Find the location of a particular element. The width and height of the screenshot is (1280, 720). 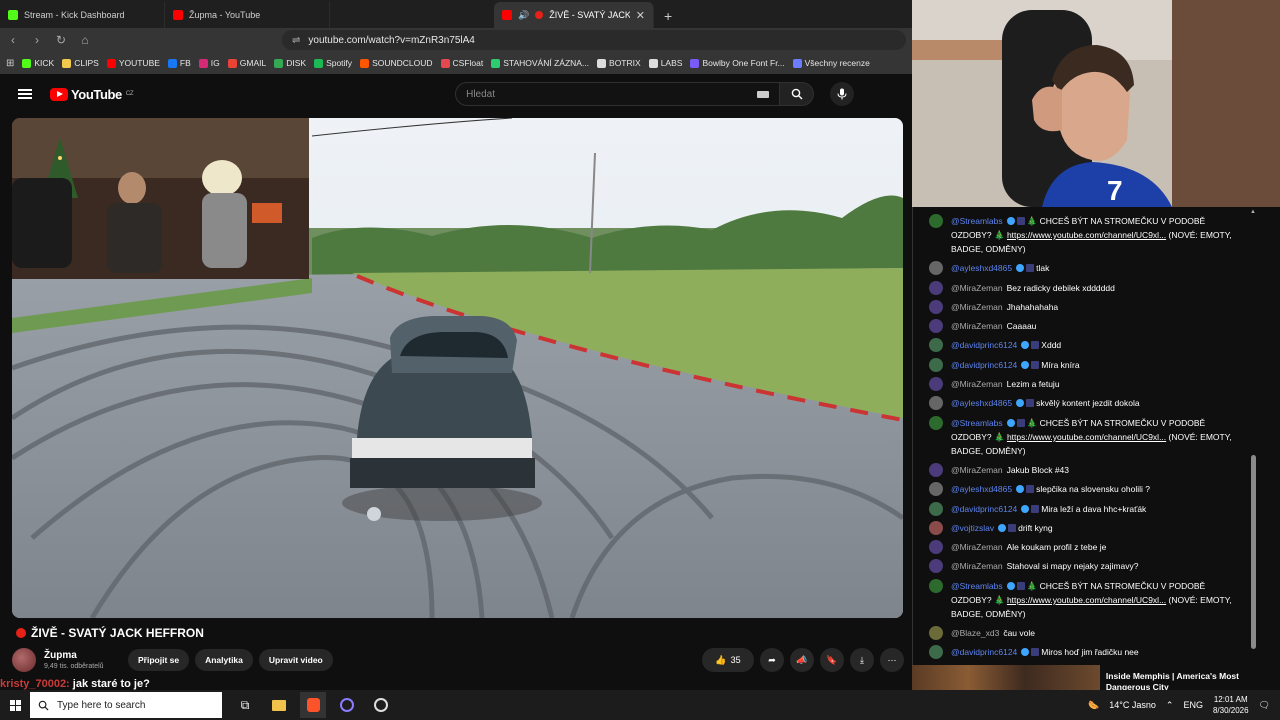

bookmark-item: GMAIL is located at coordinates (246, 63).